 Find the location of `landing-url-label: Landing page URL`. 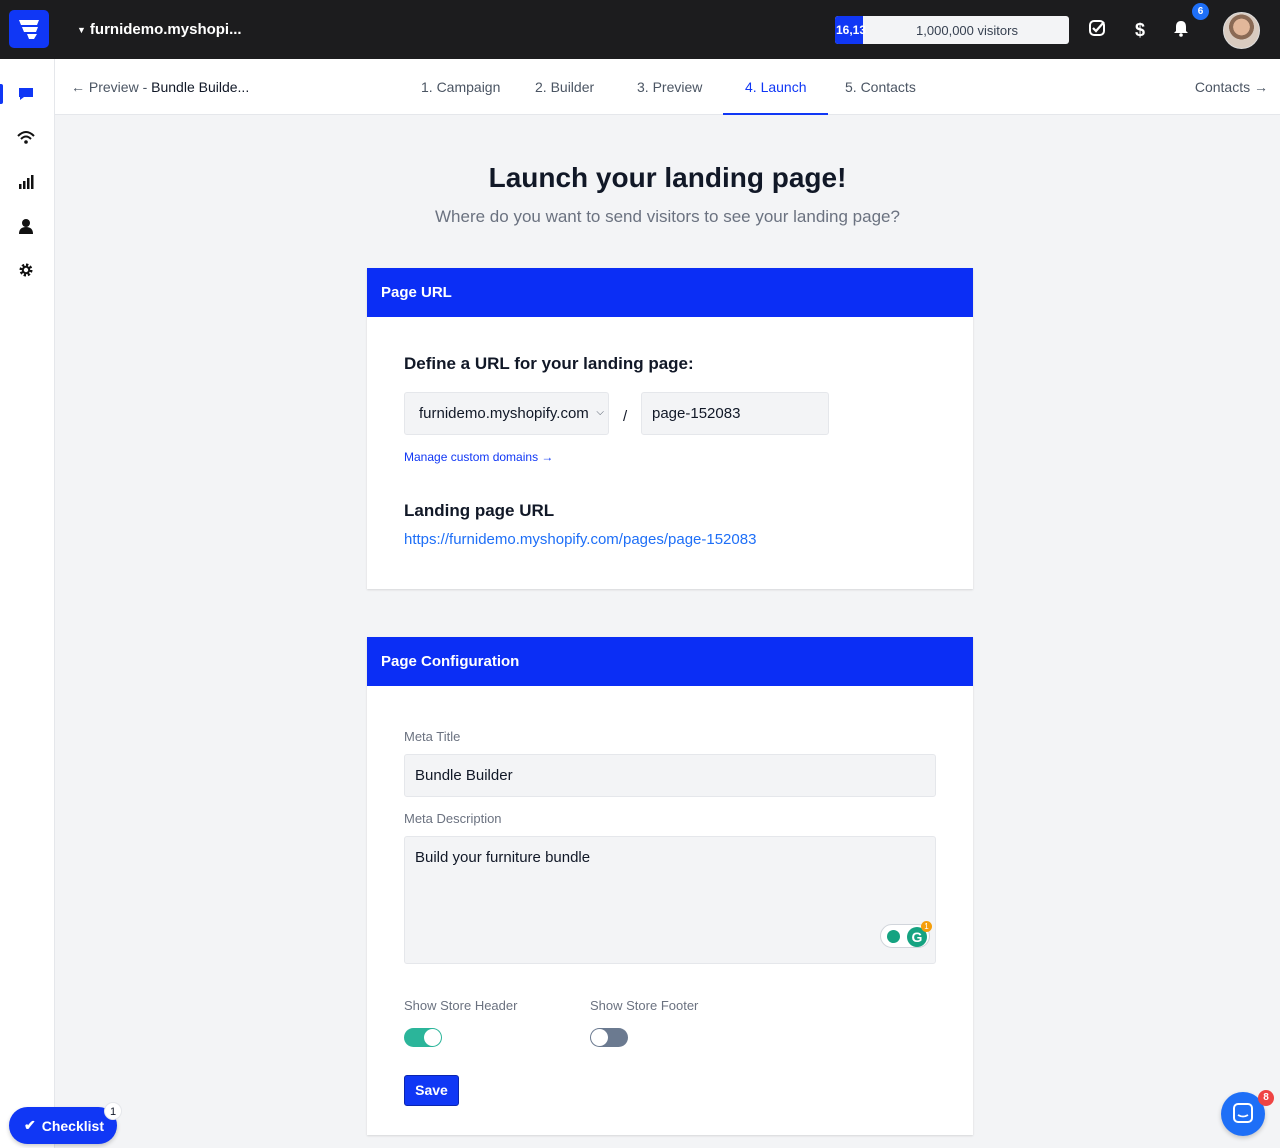

landing-url-label: Landing page URL is located at coordinates (479, 510).